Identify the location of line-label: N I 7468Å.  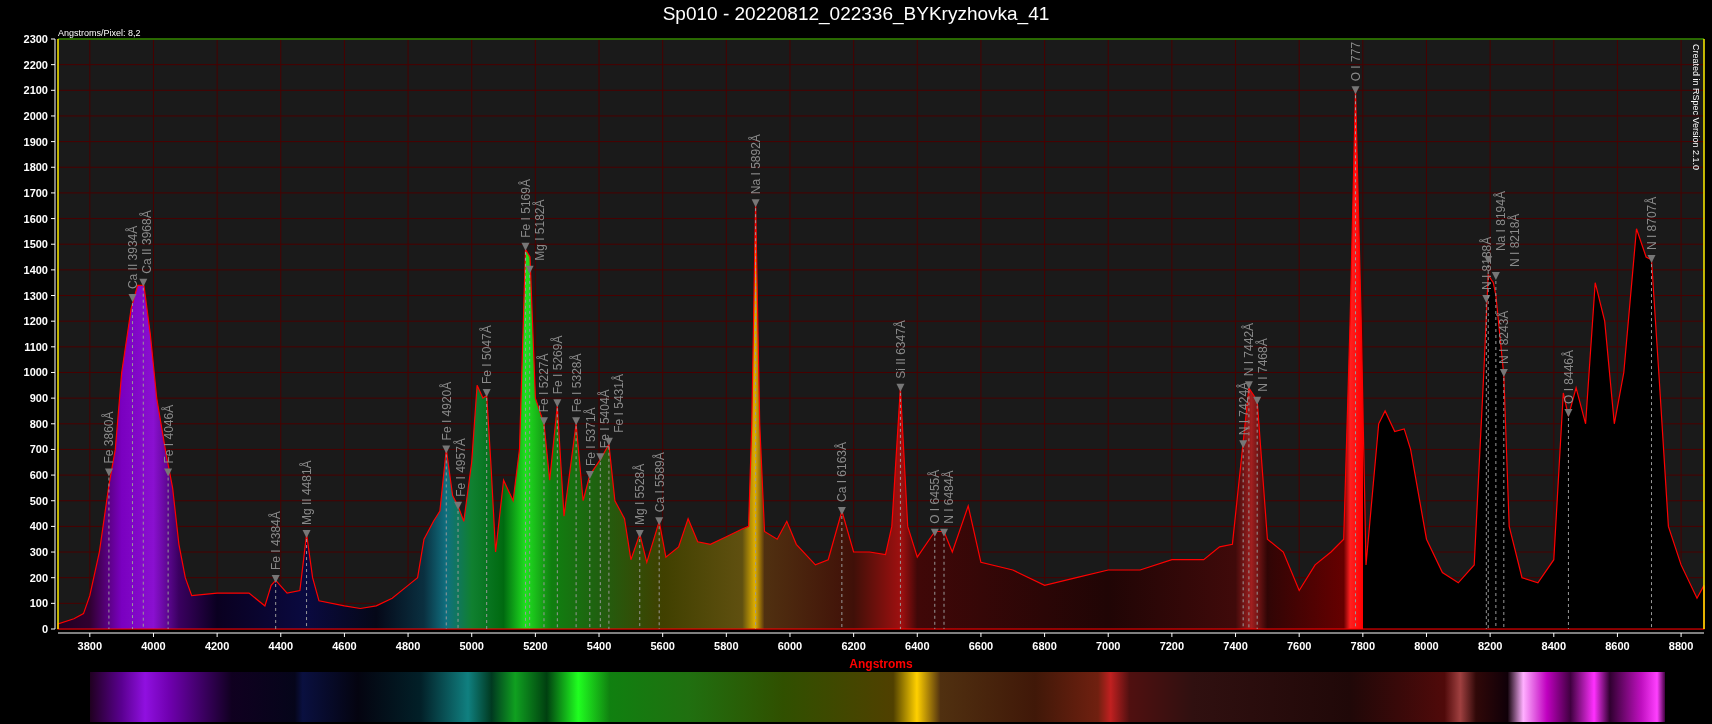
(1263, 365).